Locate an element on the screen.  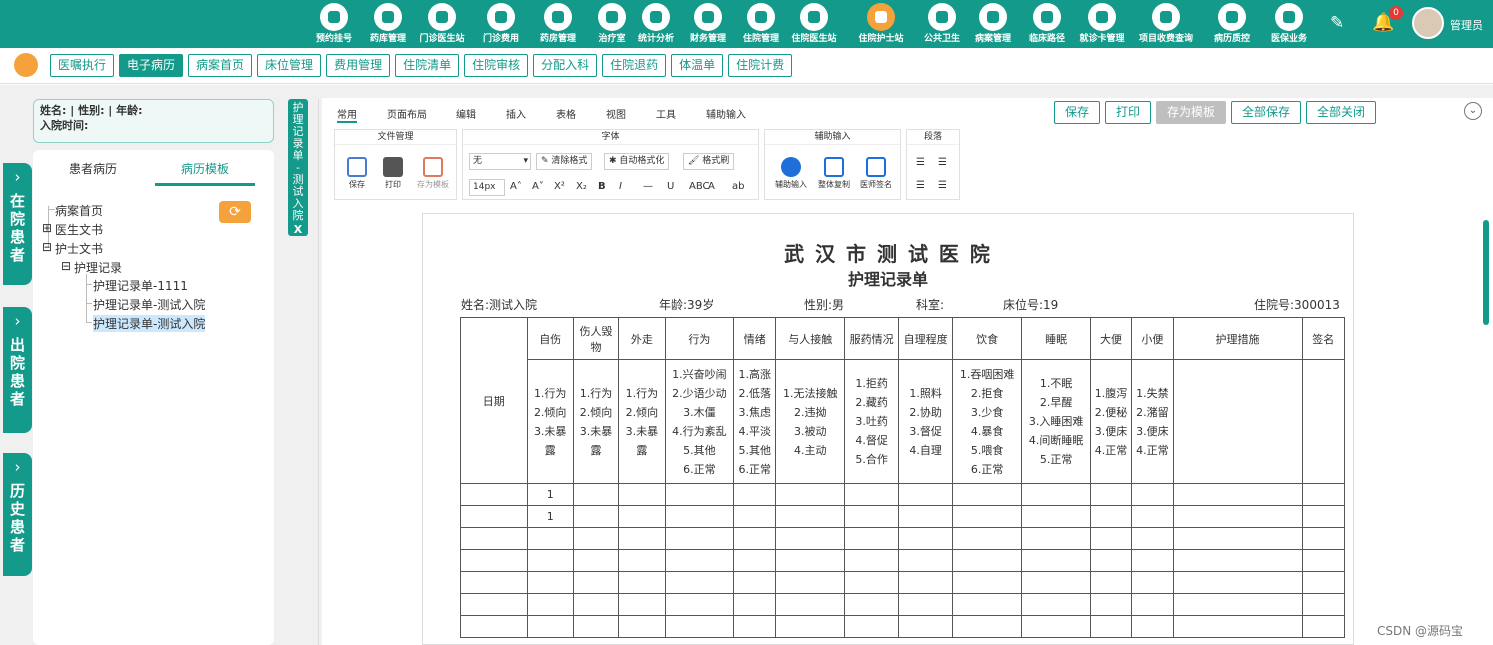
tab-6: 住院审核 is located at coordinates (496, 65).